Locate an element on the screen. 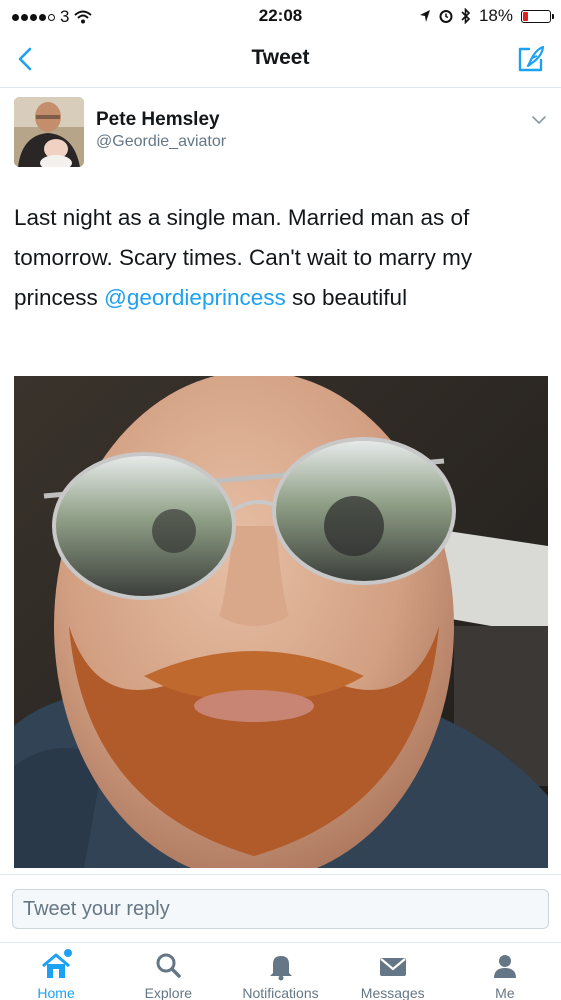  reply-input is located at coordinates (280, 909).